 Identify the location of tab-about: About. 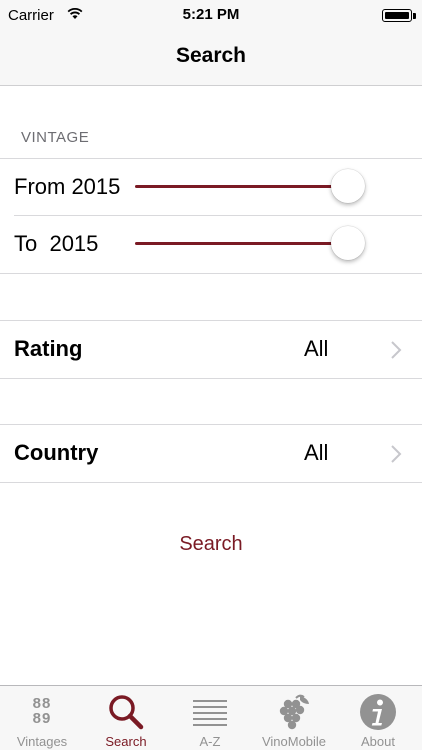
(378, 718).